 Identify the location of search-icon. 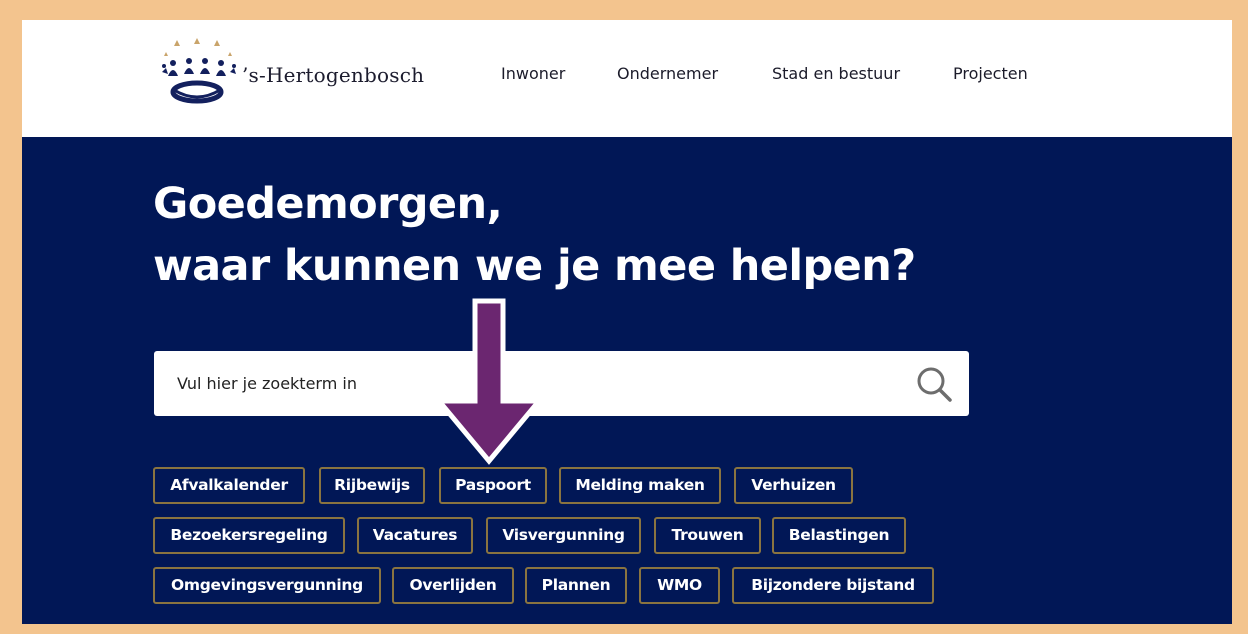
(934, 384).